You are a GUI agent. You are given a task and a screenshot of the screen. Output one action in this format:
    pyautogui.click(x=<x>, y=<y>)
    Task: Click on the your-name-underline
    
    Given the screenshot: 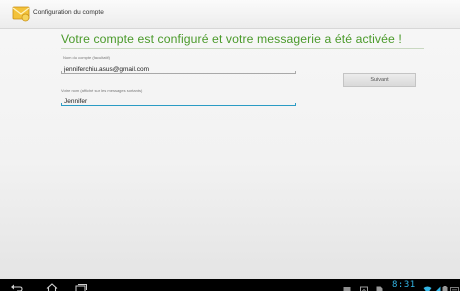 What is the action you would take?
    pyautogui.click(x=178, y=105)
    